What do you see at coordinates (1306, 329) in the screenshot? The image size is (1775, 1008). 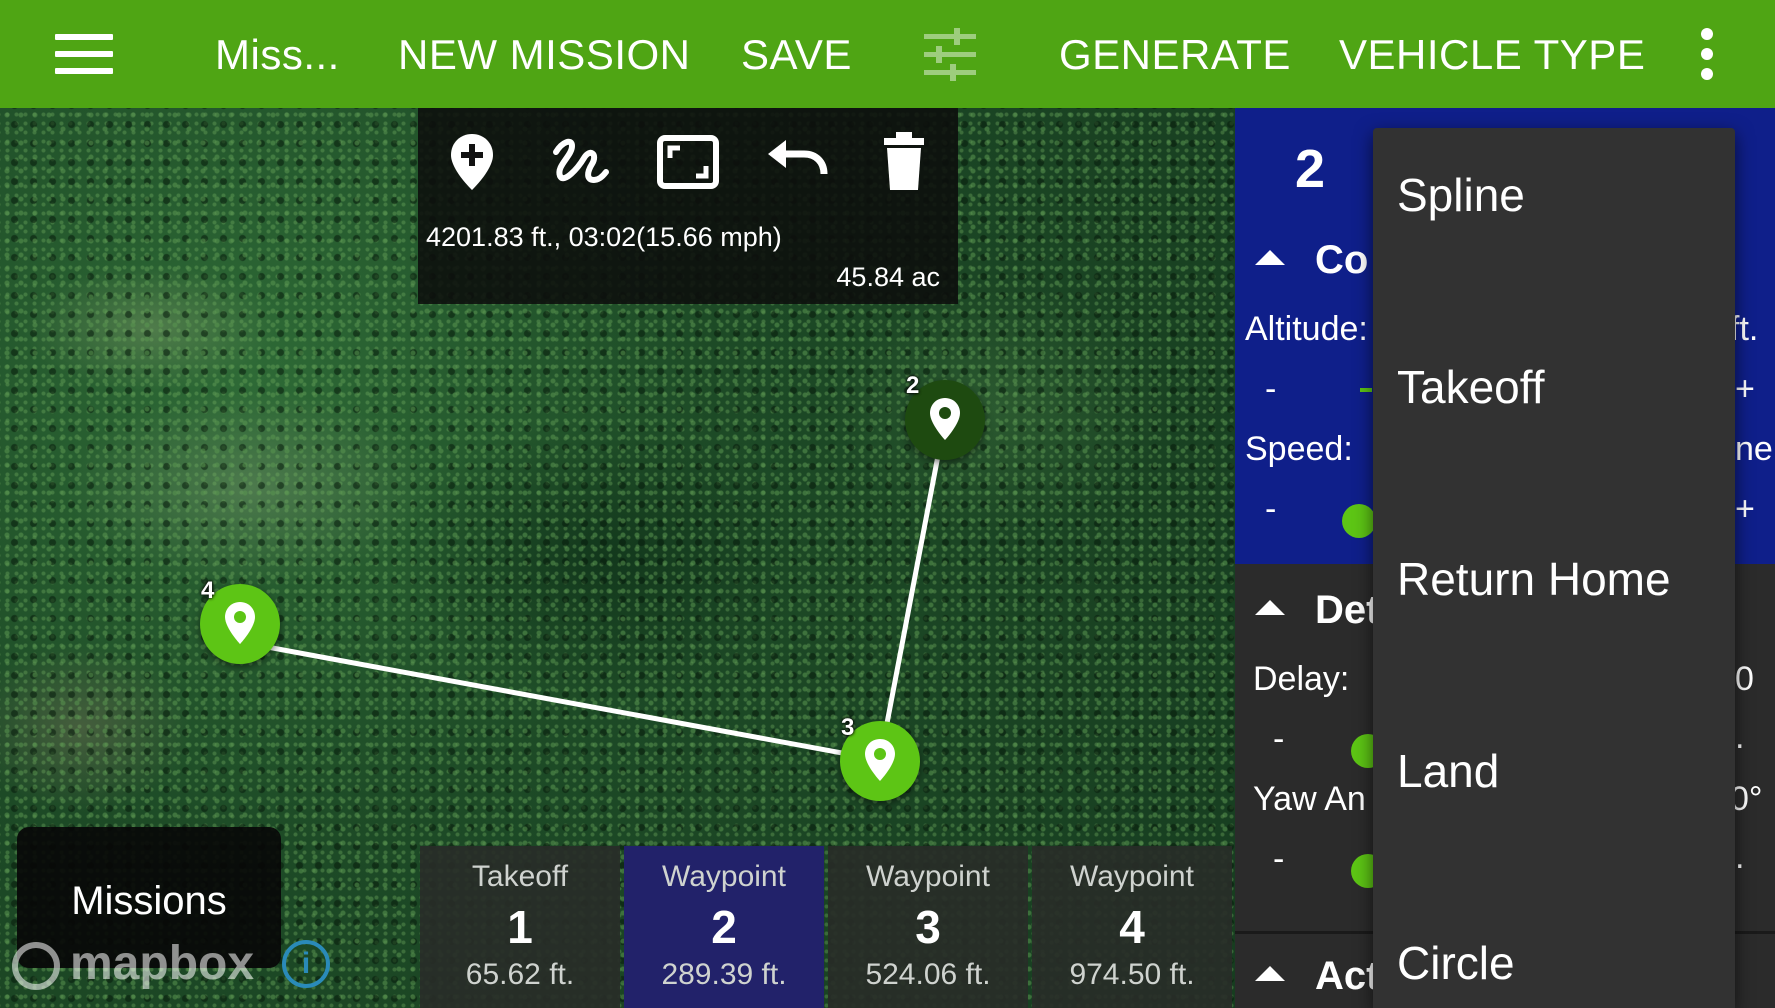 I see `altitude-label: Altitude:` at bounding box center [1306, 329].